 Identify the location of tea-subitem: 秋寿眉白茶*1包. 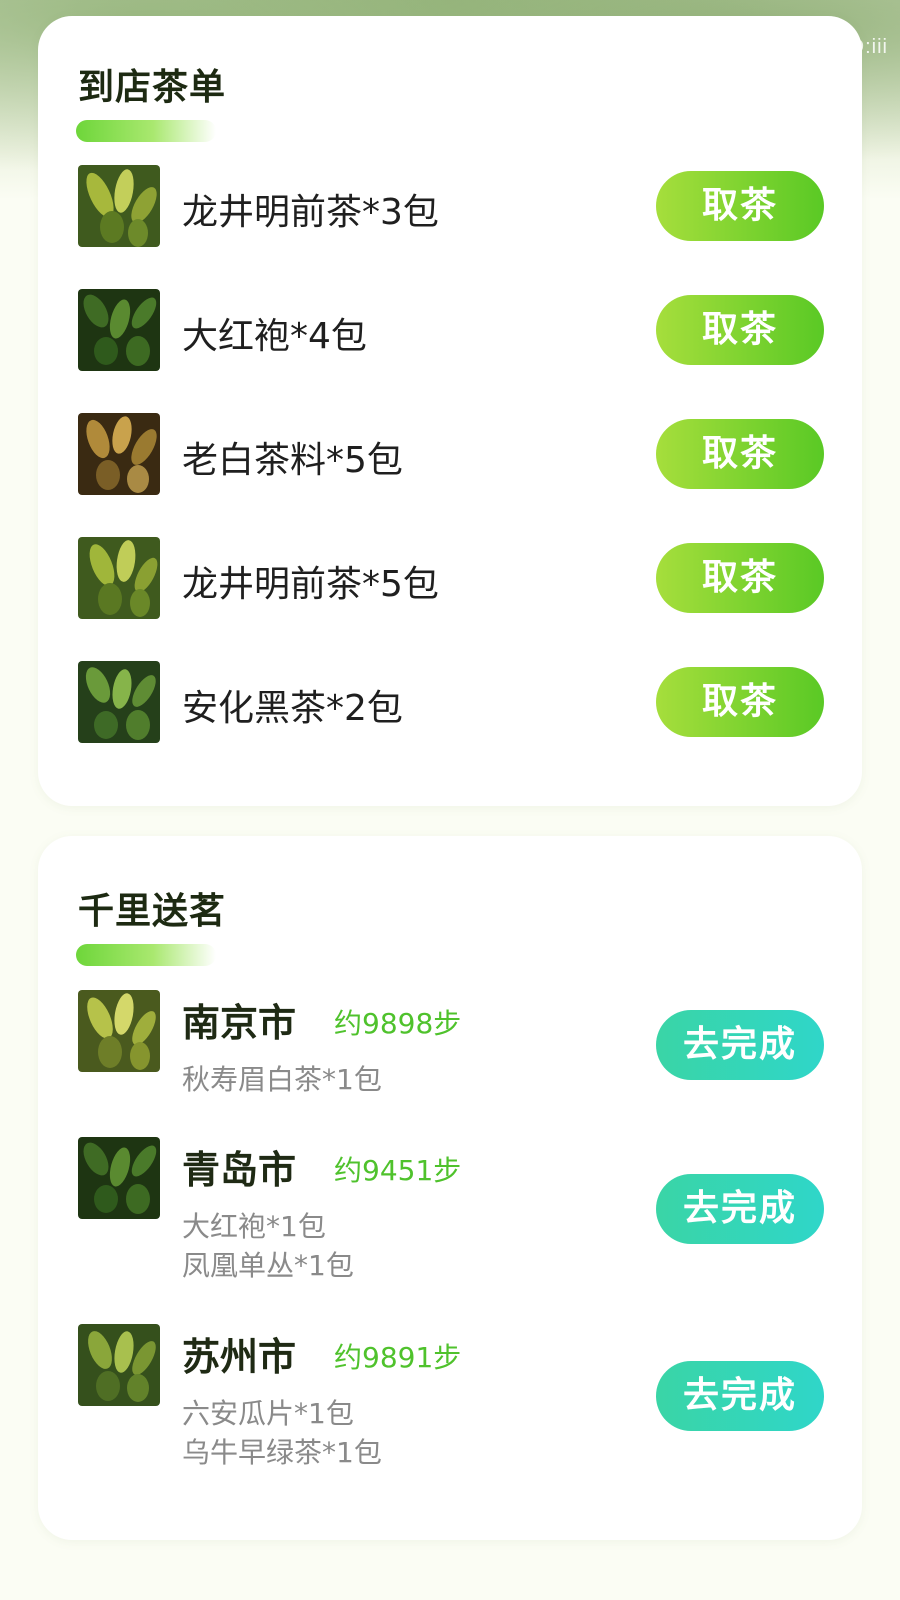
(282, 1079).